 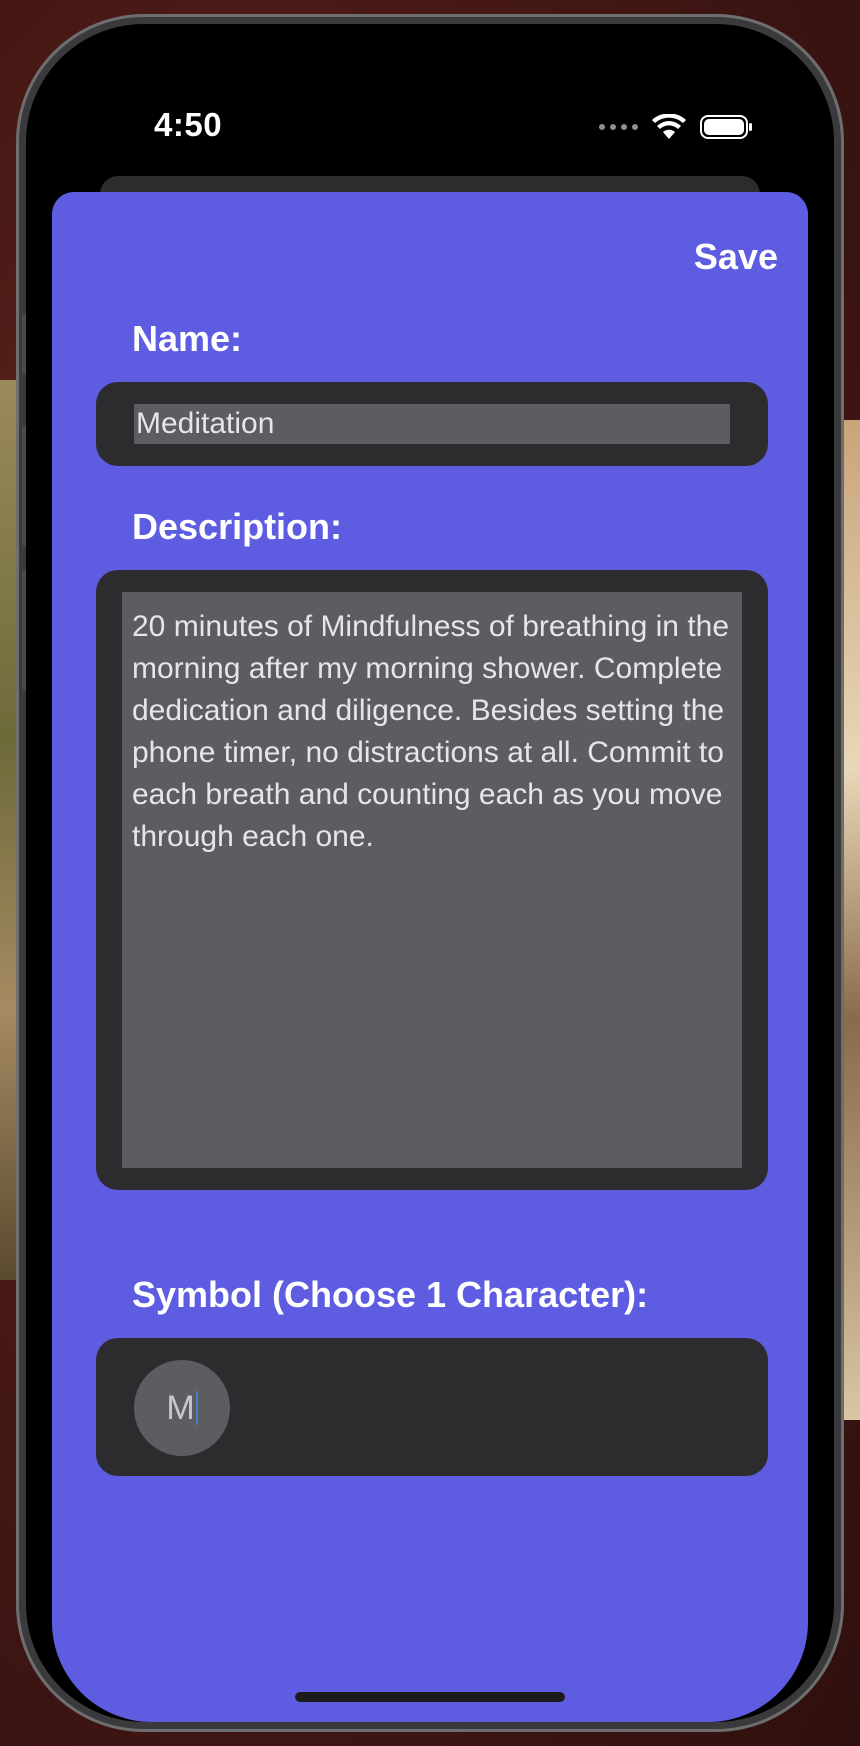 What do you see at coordinates (187, 338) in the screenshot?
I see `name-label: Name:` at bounding box center [187, 338].